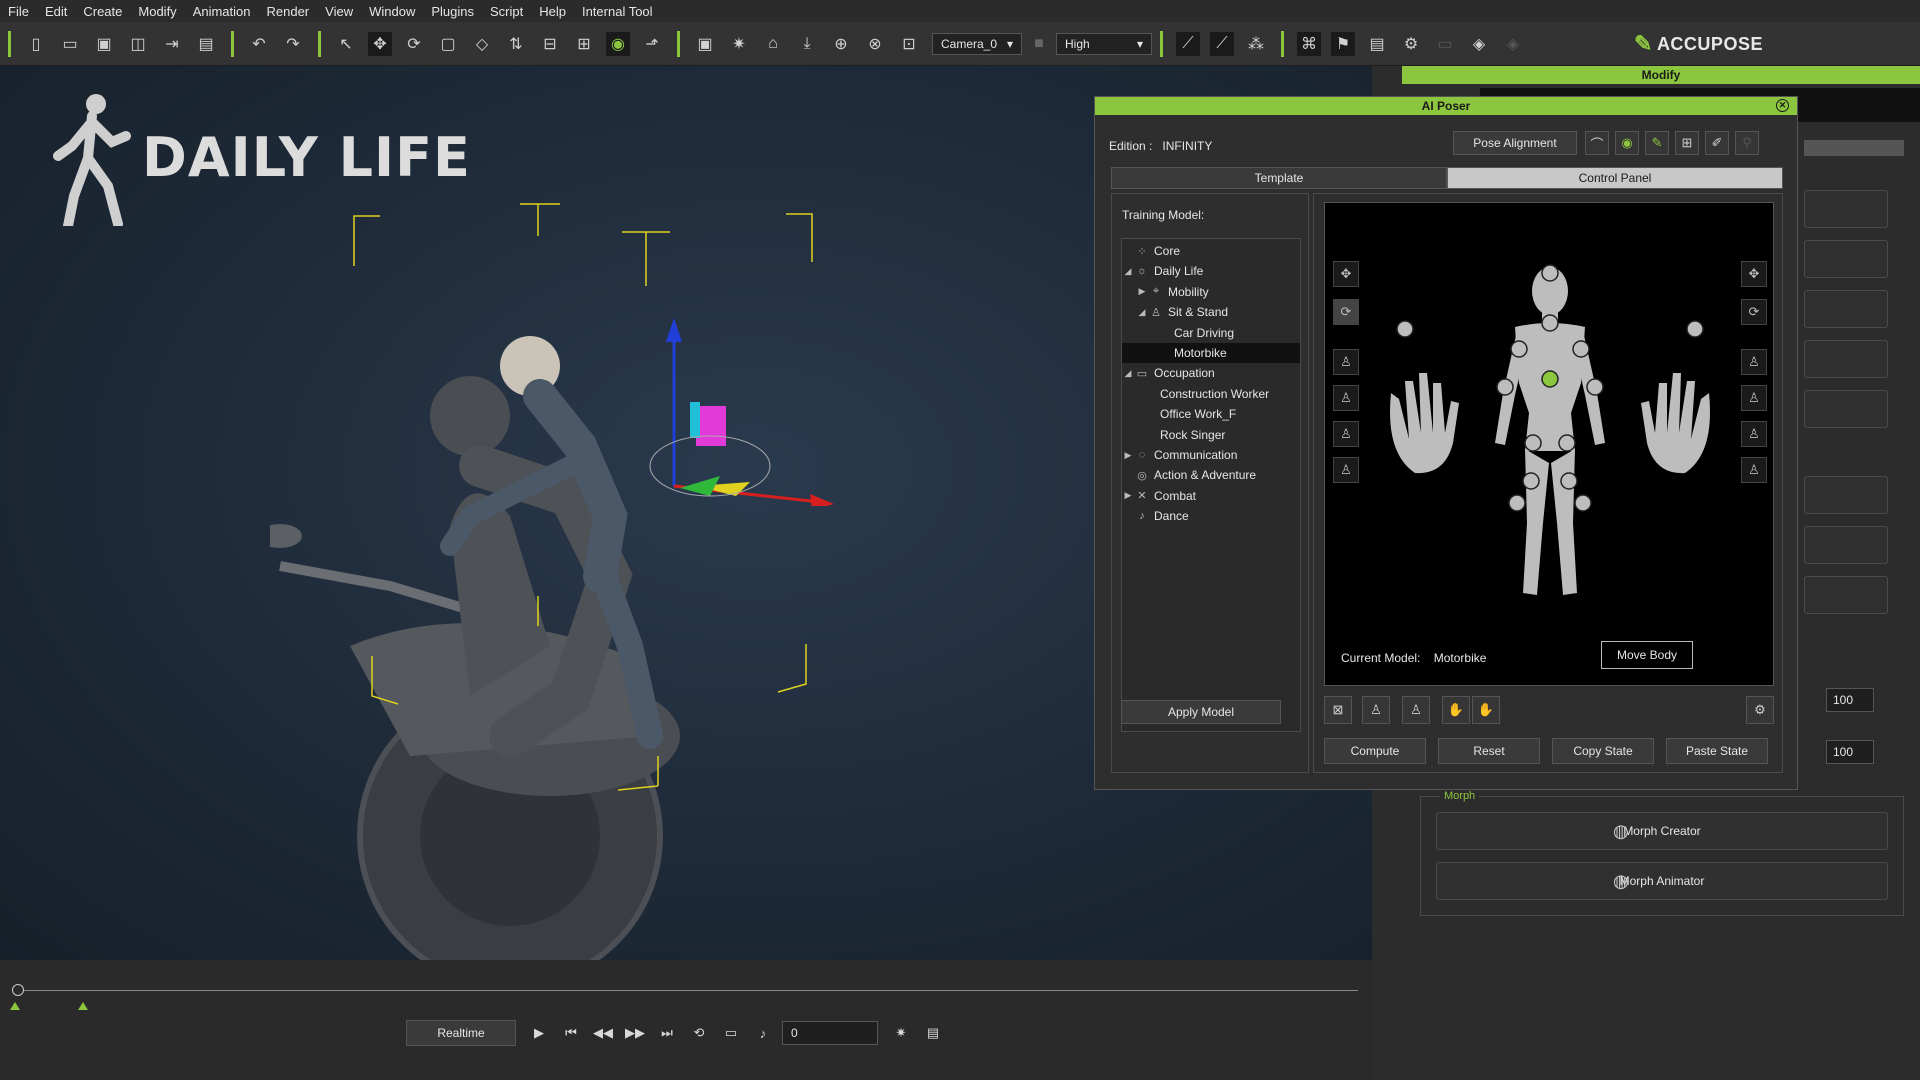 Image resolution: width=1920 pixels, height=1080 pixels. What do you see at coordinates (763, 1033) in the screenshot?
I see `music-note-icon: ♪` at bounding box center [763, 1033].